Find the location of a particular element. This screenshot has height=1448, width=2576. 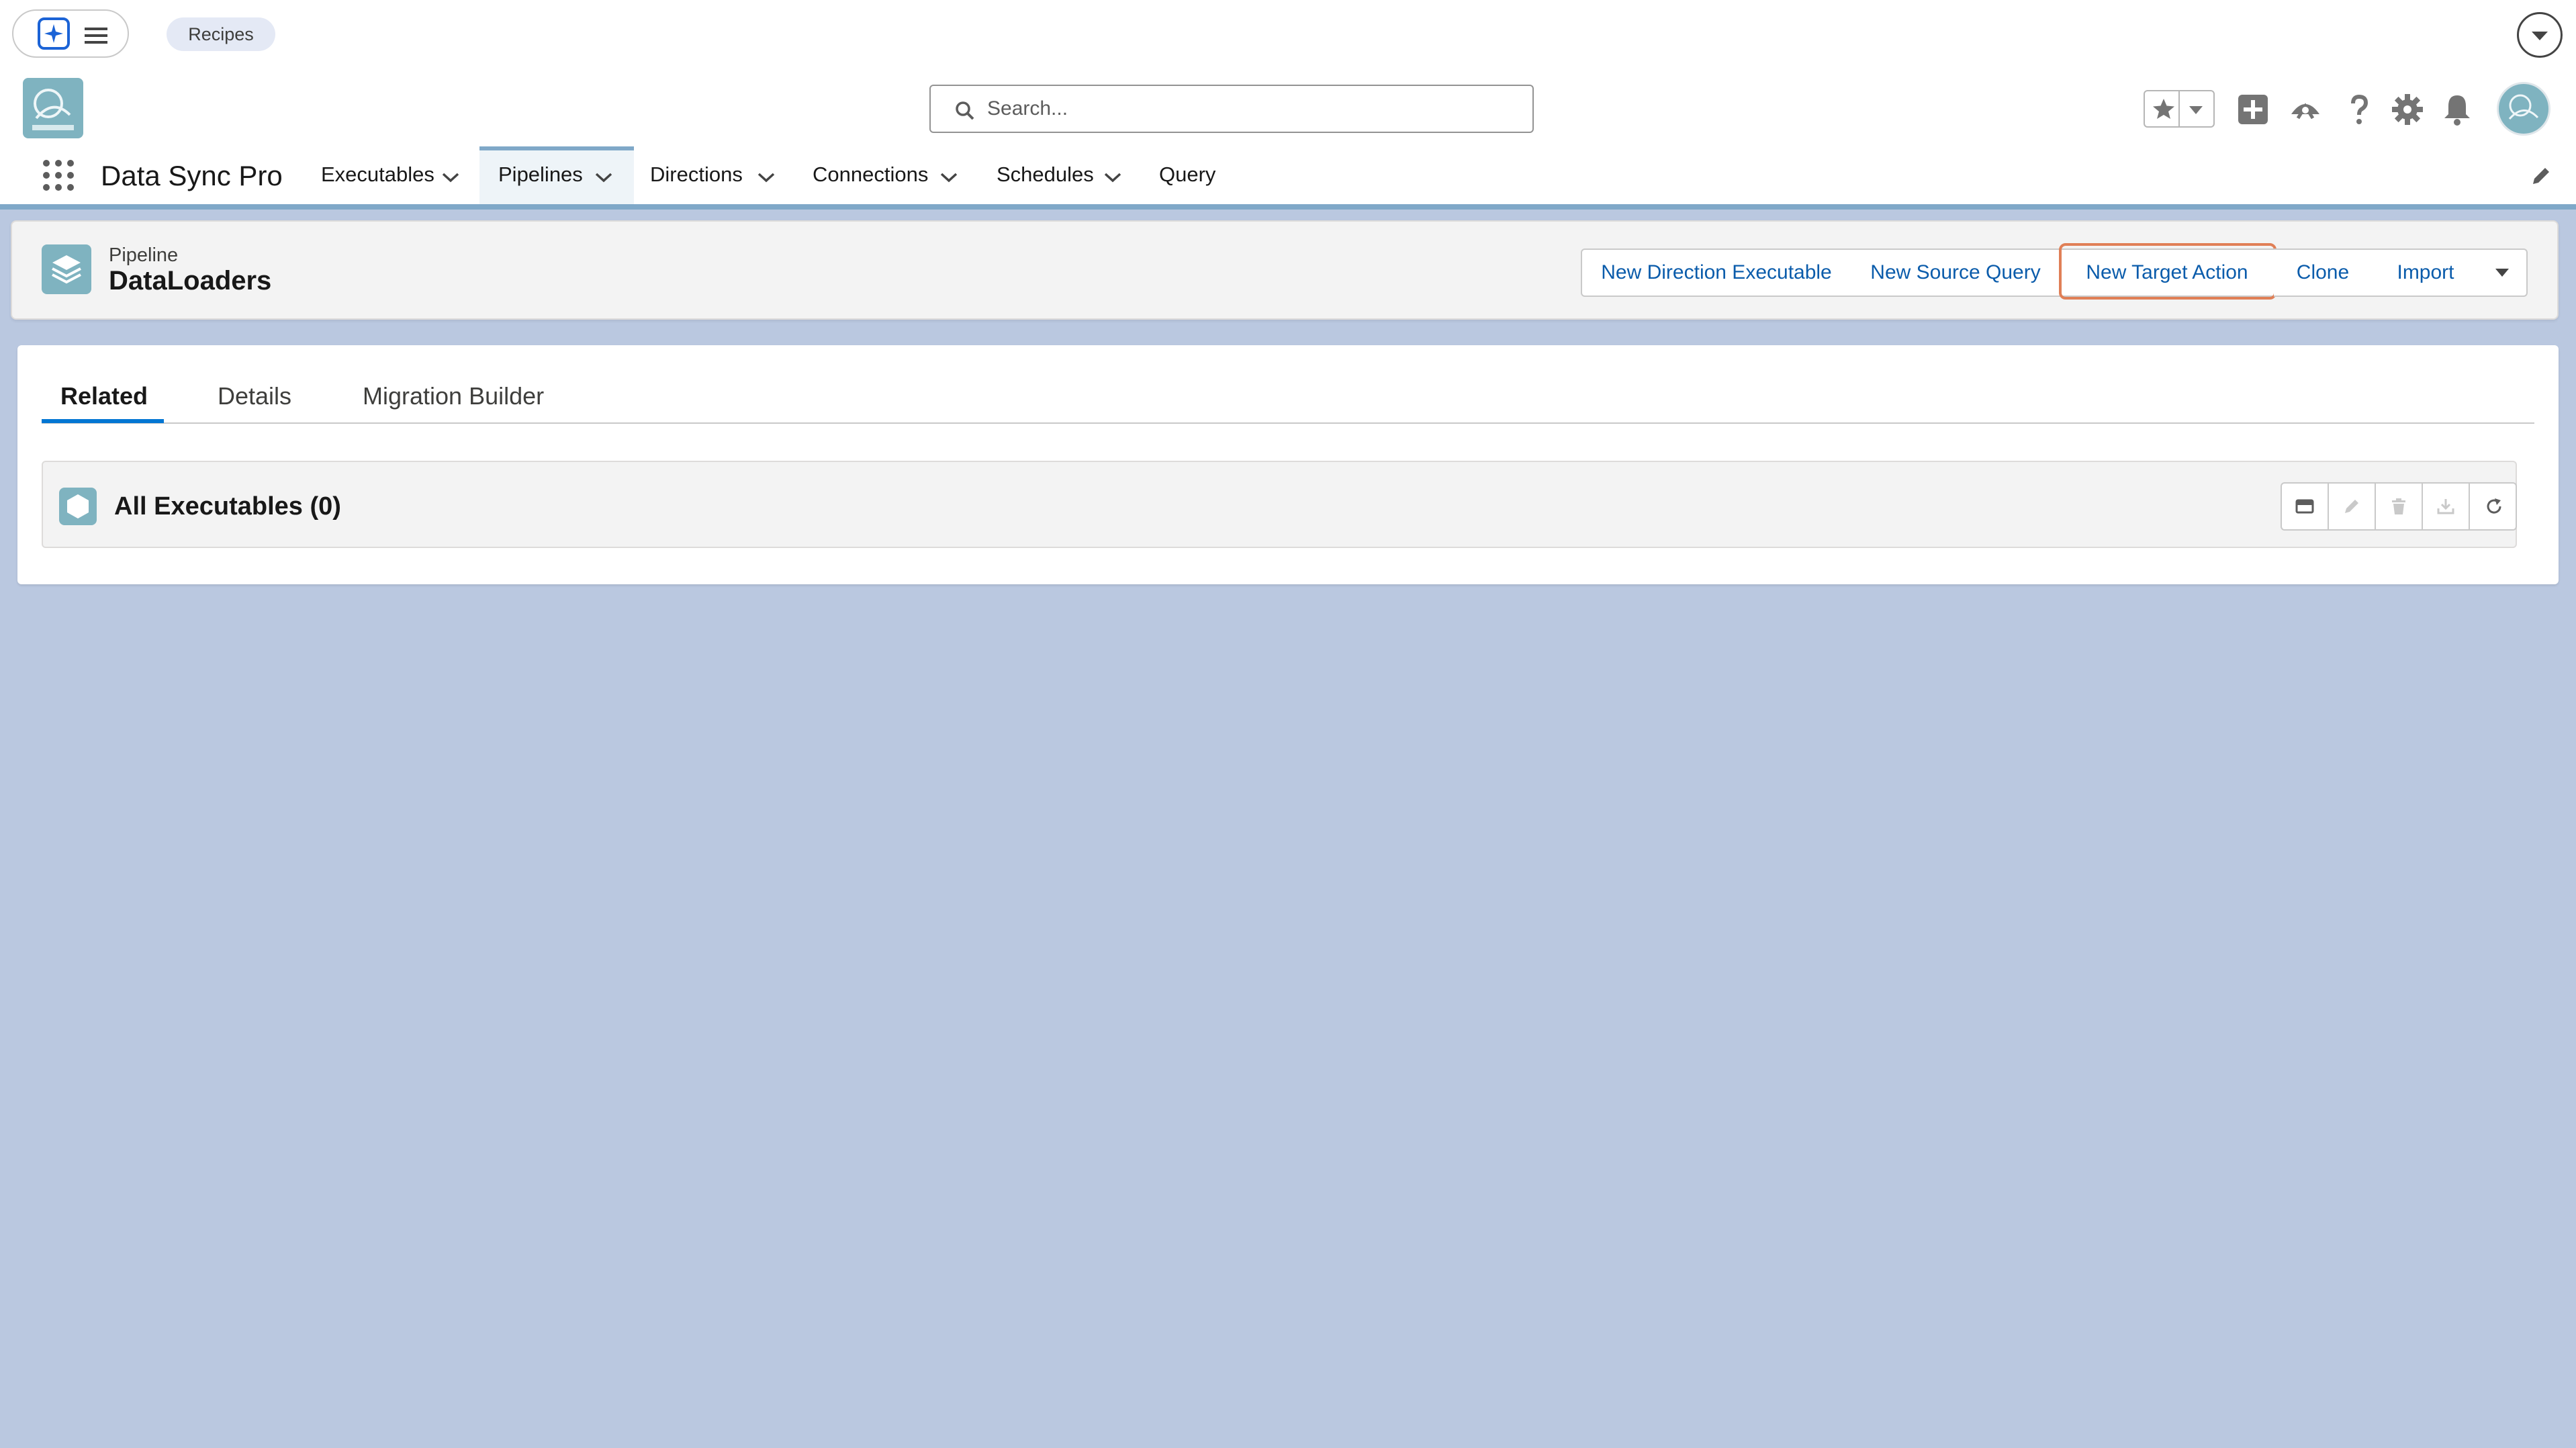

nav-item-executables: Executables is located at coordinates (377, 175).